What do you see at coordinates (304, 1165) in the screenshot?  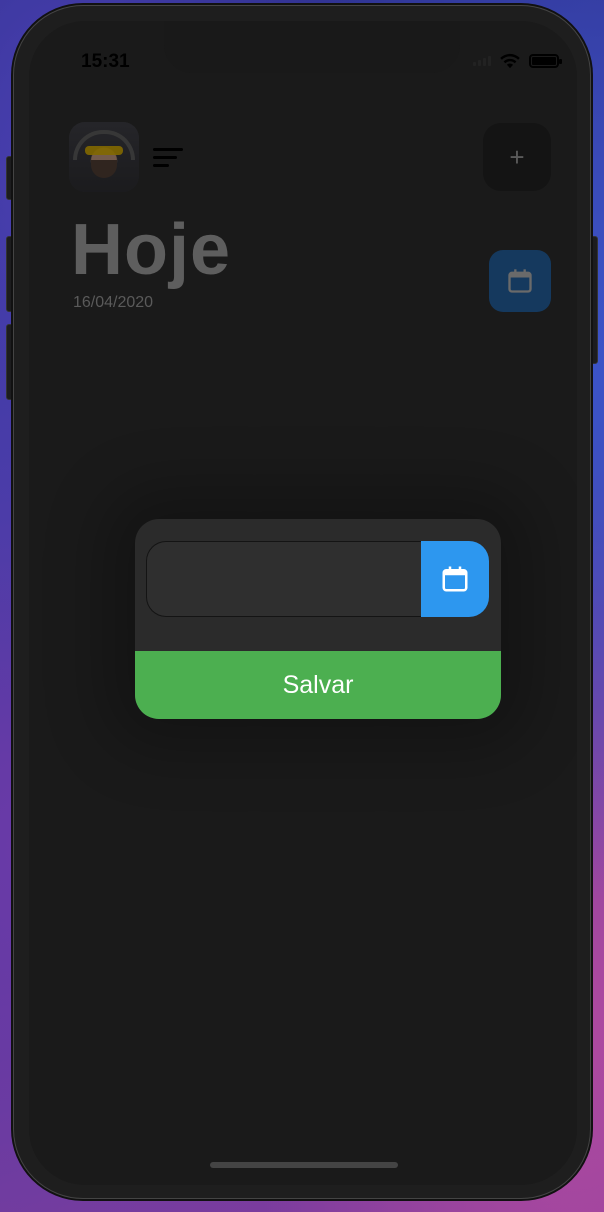 I see `home-indicator` at bounding box center [304, 1165].